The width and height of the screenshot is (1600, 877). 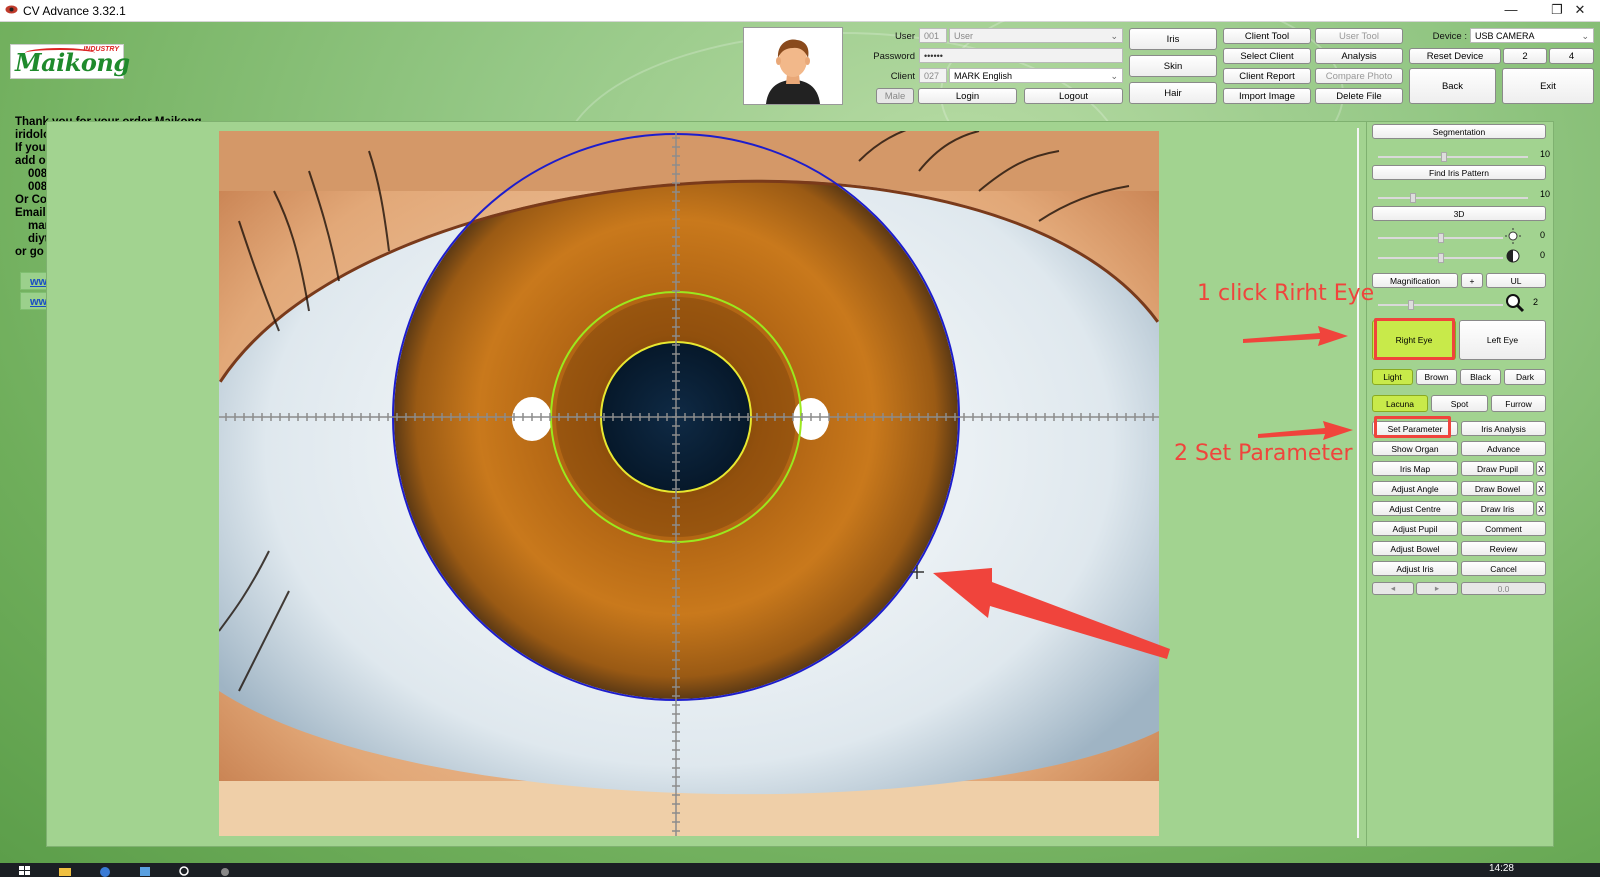 What do you see at coordinates (1415, 528) in the screenshot?
I see `adjust-pupil-button: Adjust Pupil` at bounding box center [1415, 528].